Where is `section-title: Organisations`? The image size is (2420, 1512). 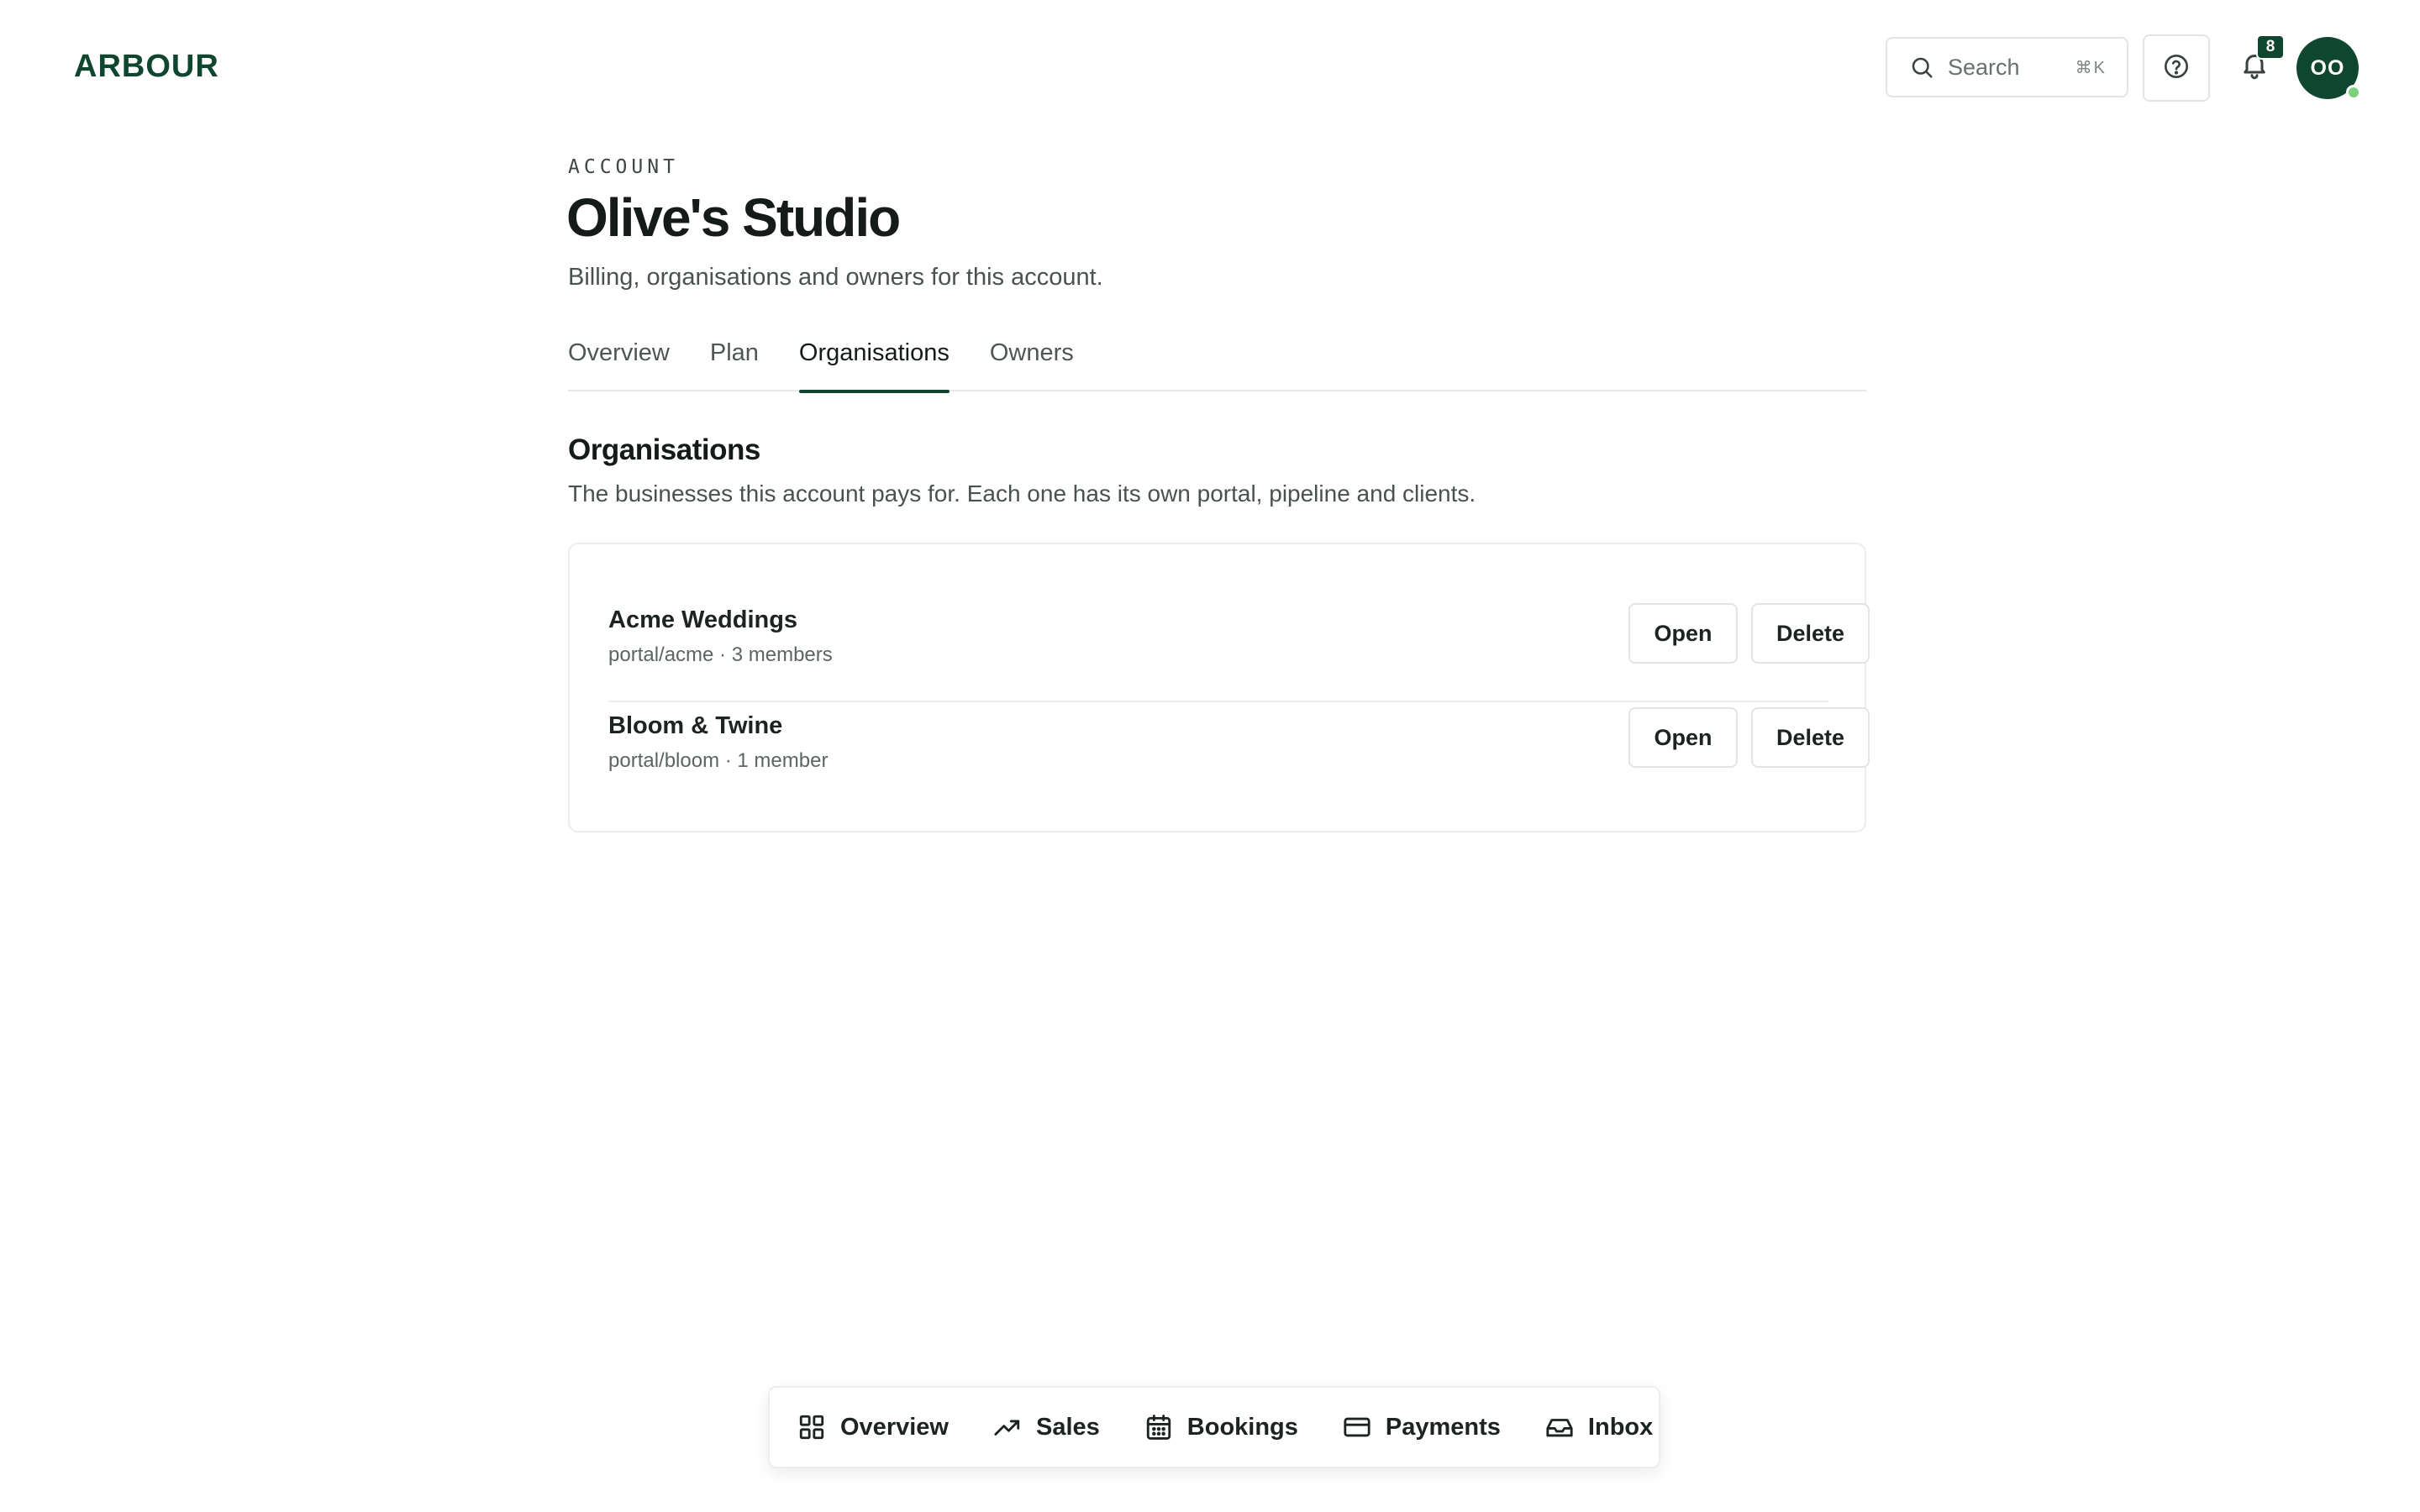 section-title: Organisations is located at coordinates (664, 449).